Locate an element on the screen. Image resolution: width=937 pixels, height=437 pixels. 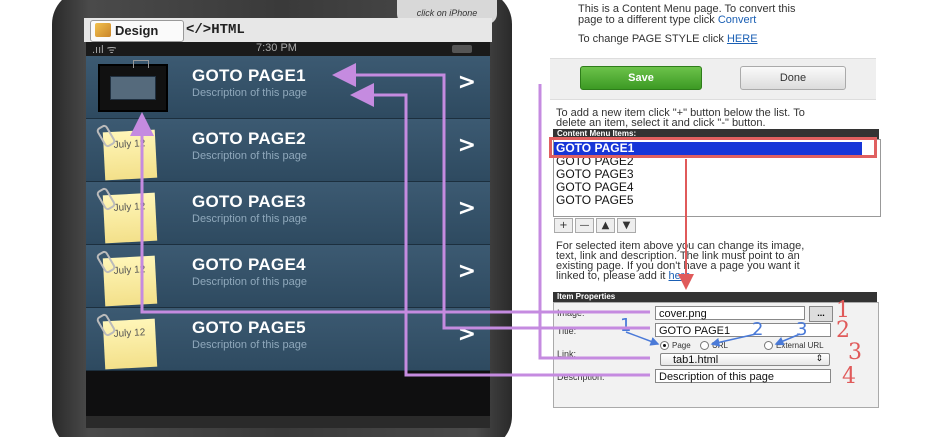
link-arrow is located at coordinates (594, 222).